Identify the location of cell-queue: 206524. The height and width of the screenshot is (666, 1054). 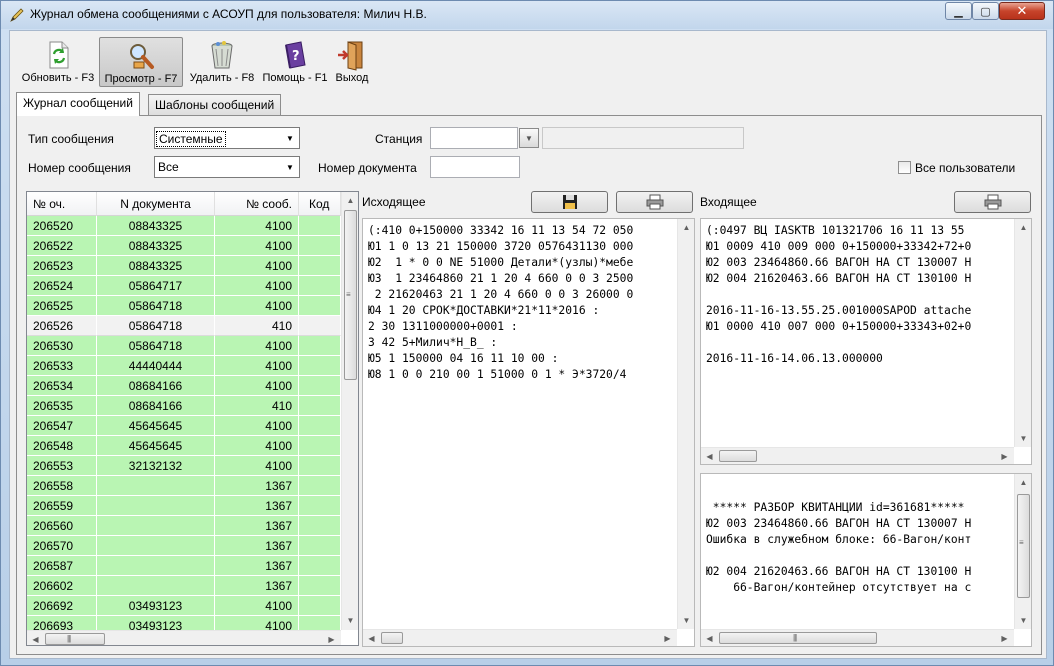
(62, 286).